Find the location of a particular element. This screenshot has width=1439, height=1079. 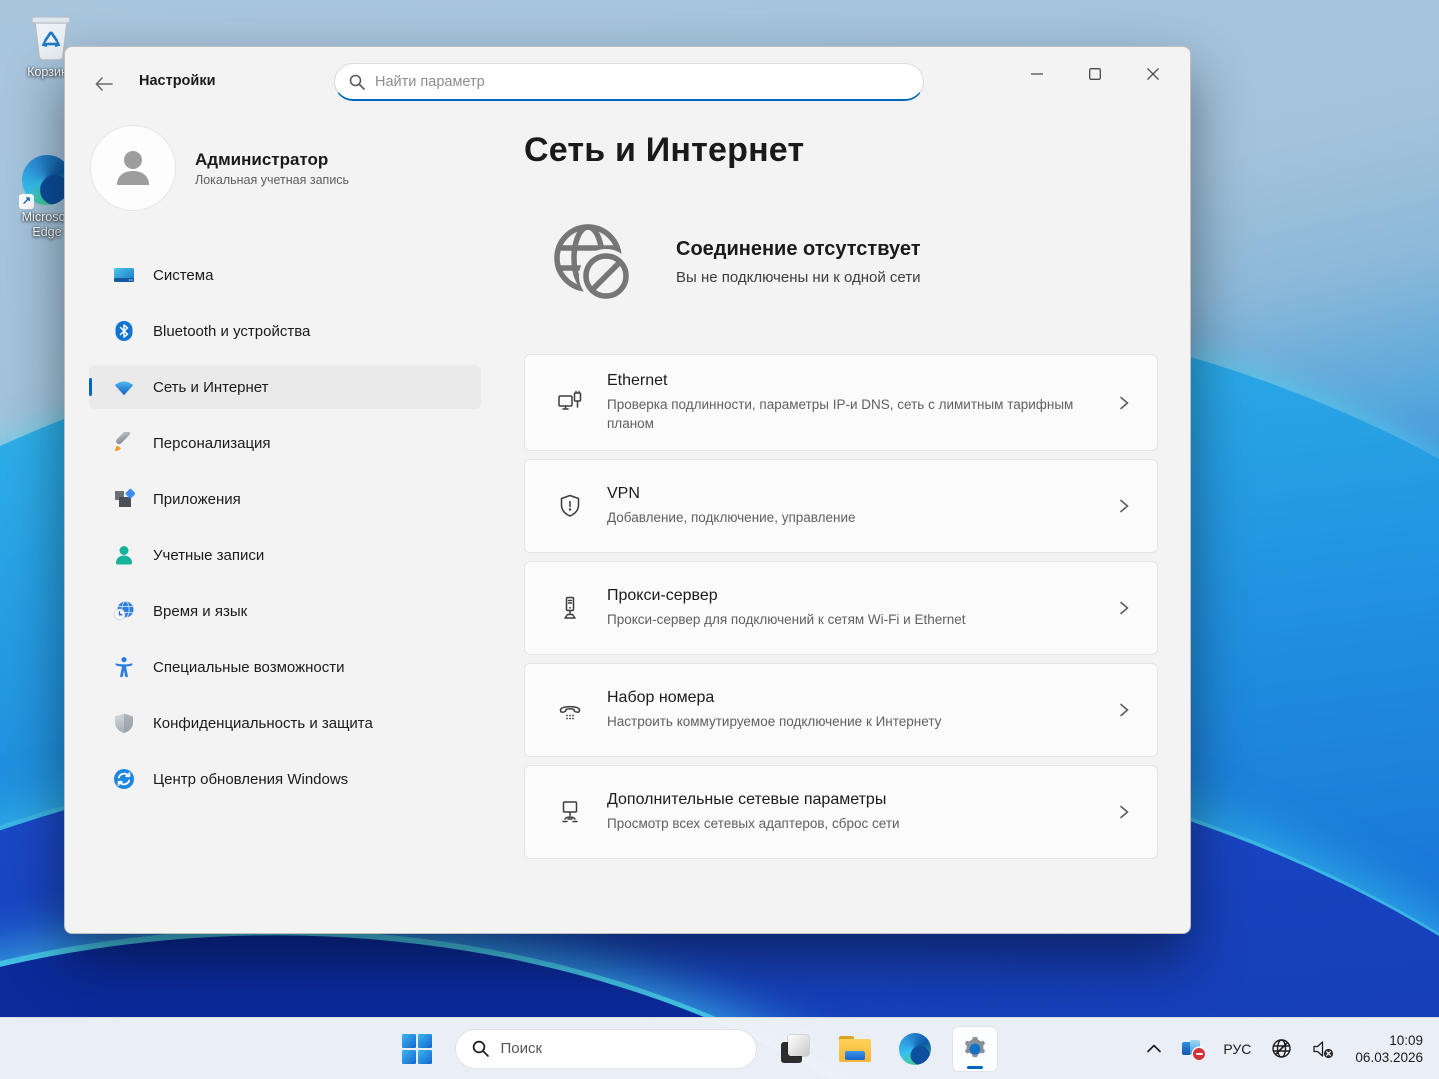

sidebar-item-label: Bluetooth и устройства is located at coordinates (232, 331).